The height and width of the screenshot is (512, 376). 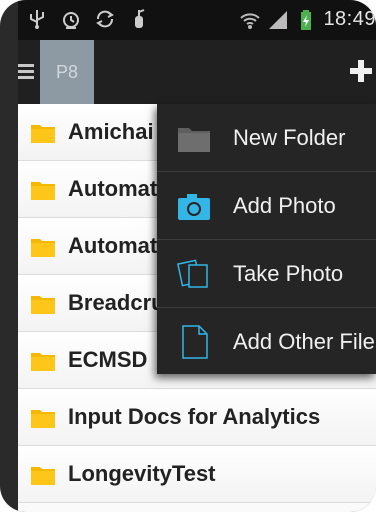 What do you see at coordinates (105, 19) in the screenshot?
I see `sync-icon` at bounding box center [105, 19].